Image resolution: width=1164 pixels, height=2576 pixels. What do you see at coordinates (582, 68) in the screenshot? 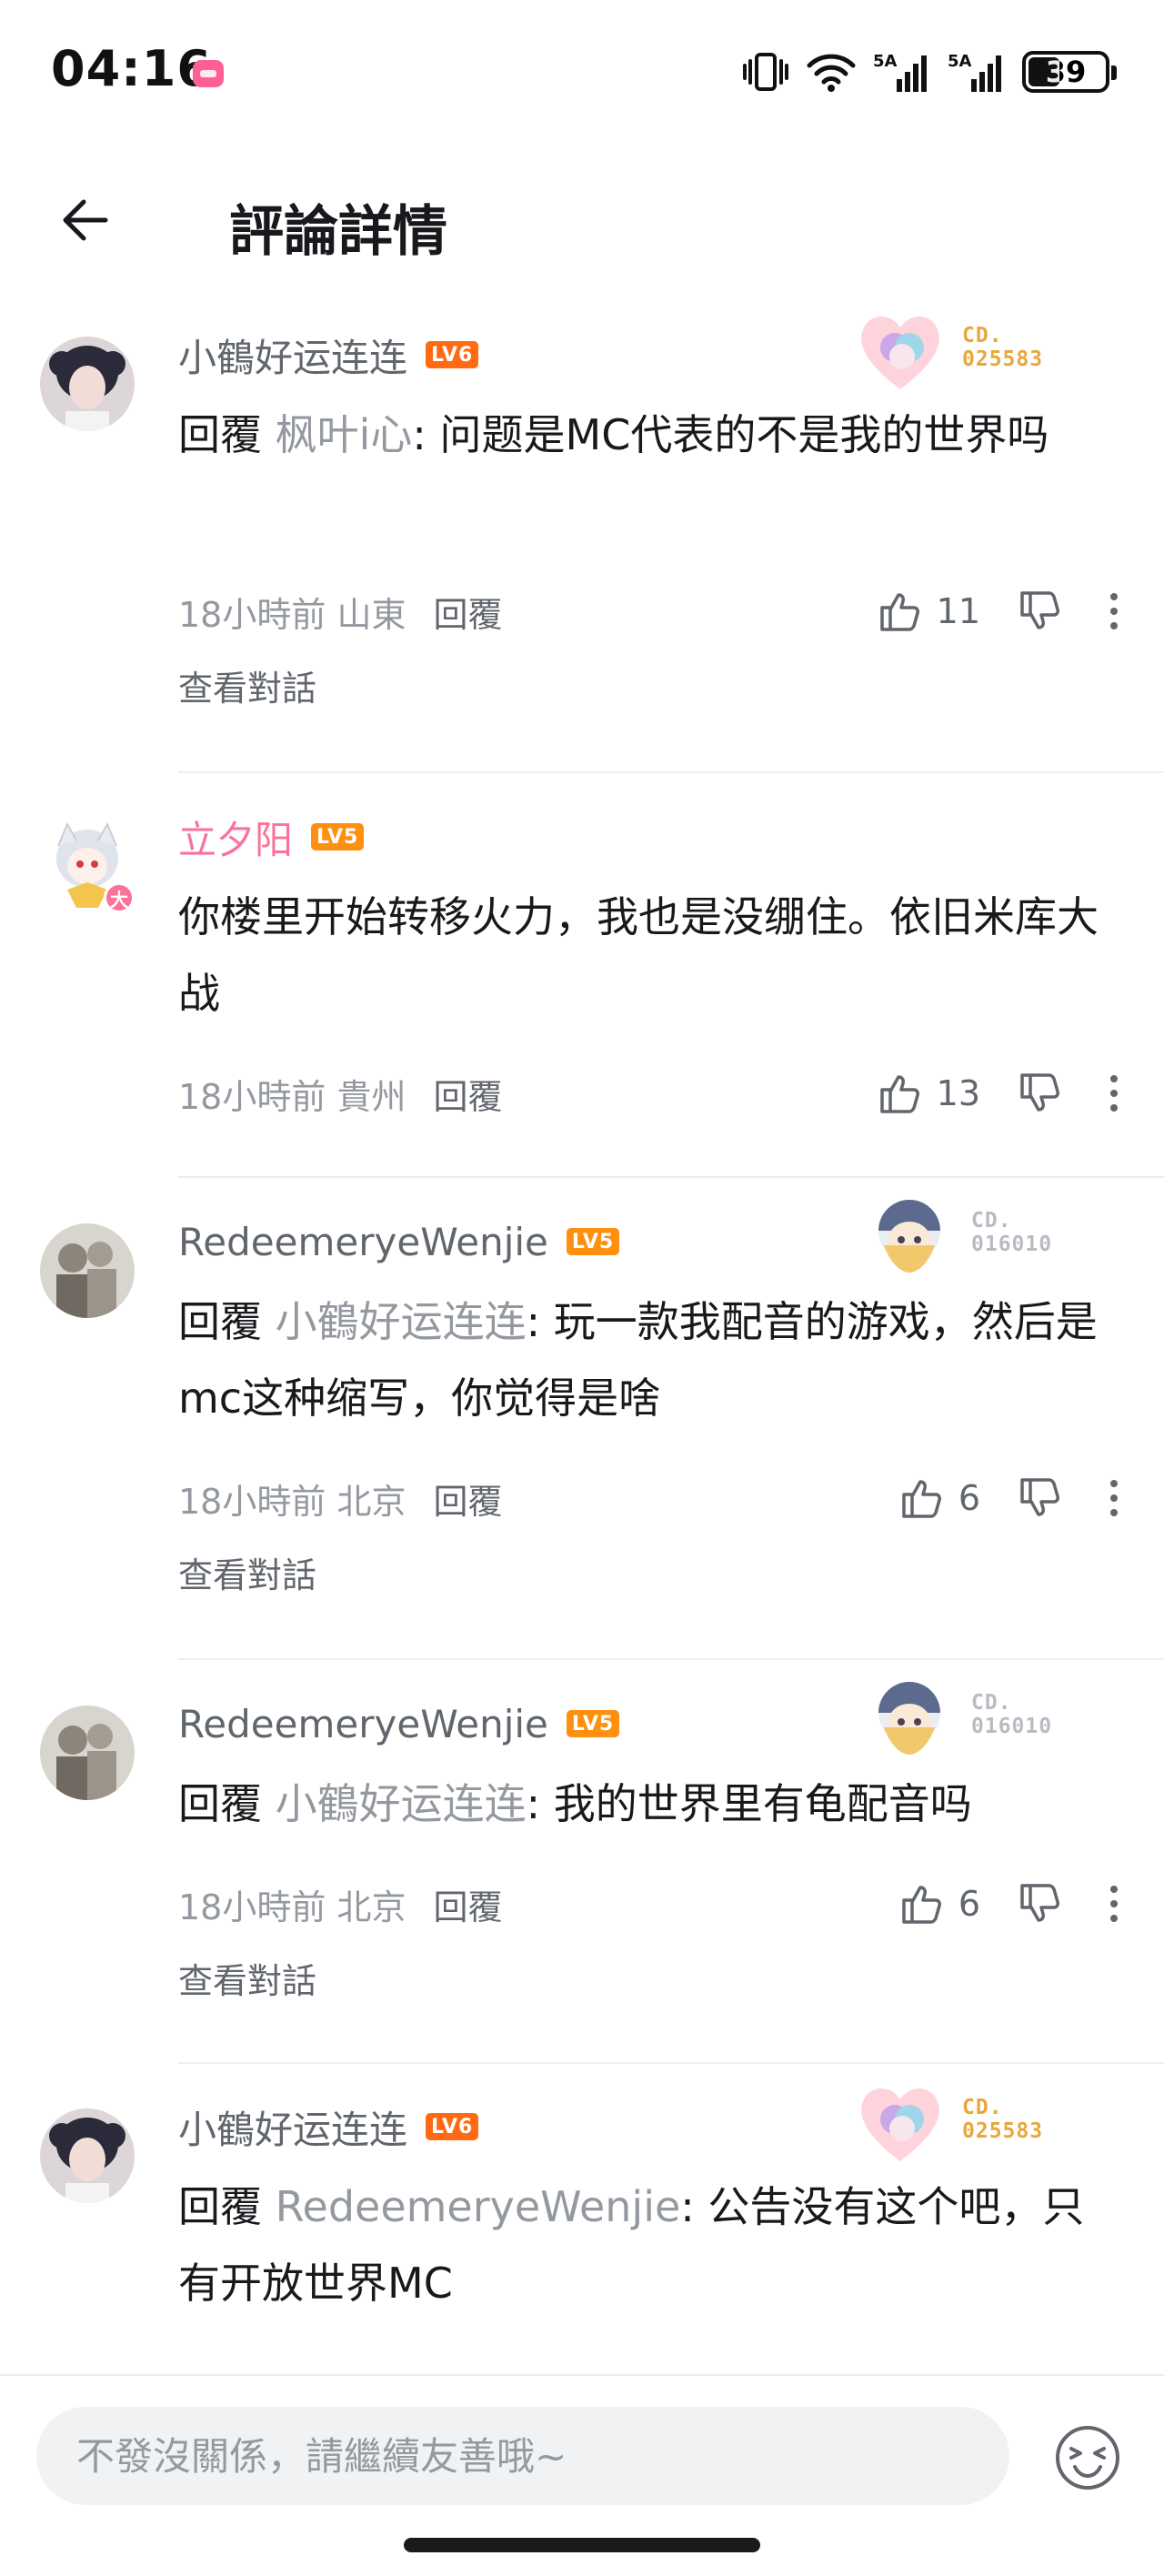
I see `status-bar: 04:16 5A 5A 39` at bounding box center [582, 68].